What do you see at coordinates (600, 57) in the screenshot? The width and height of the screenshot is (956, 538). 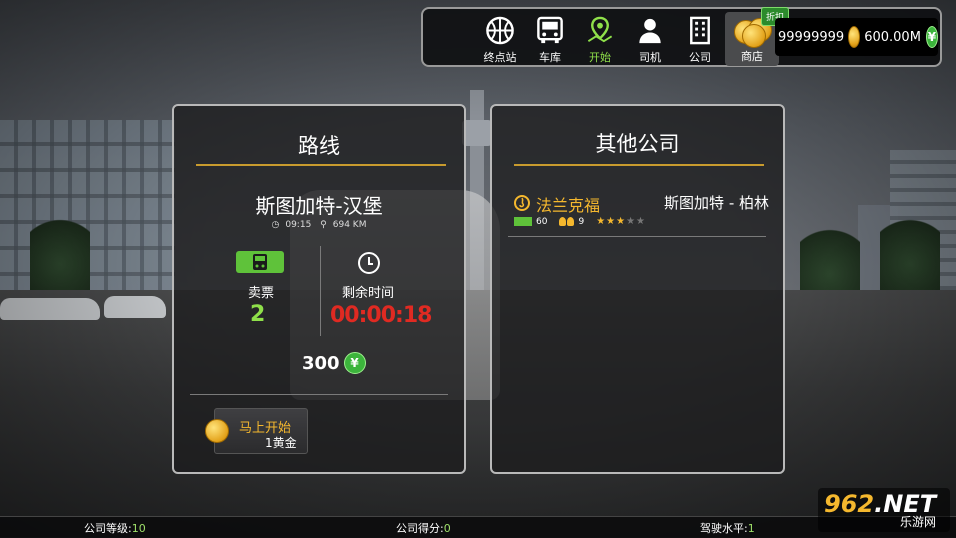 I see `nav-label: 开始` at bounding box center [600, 57].